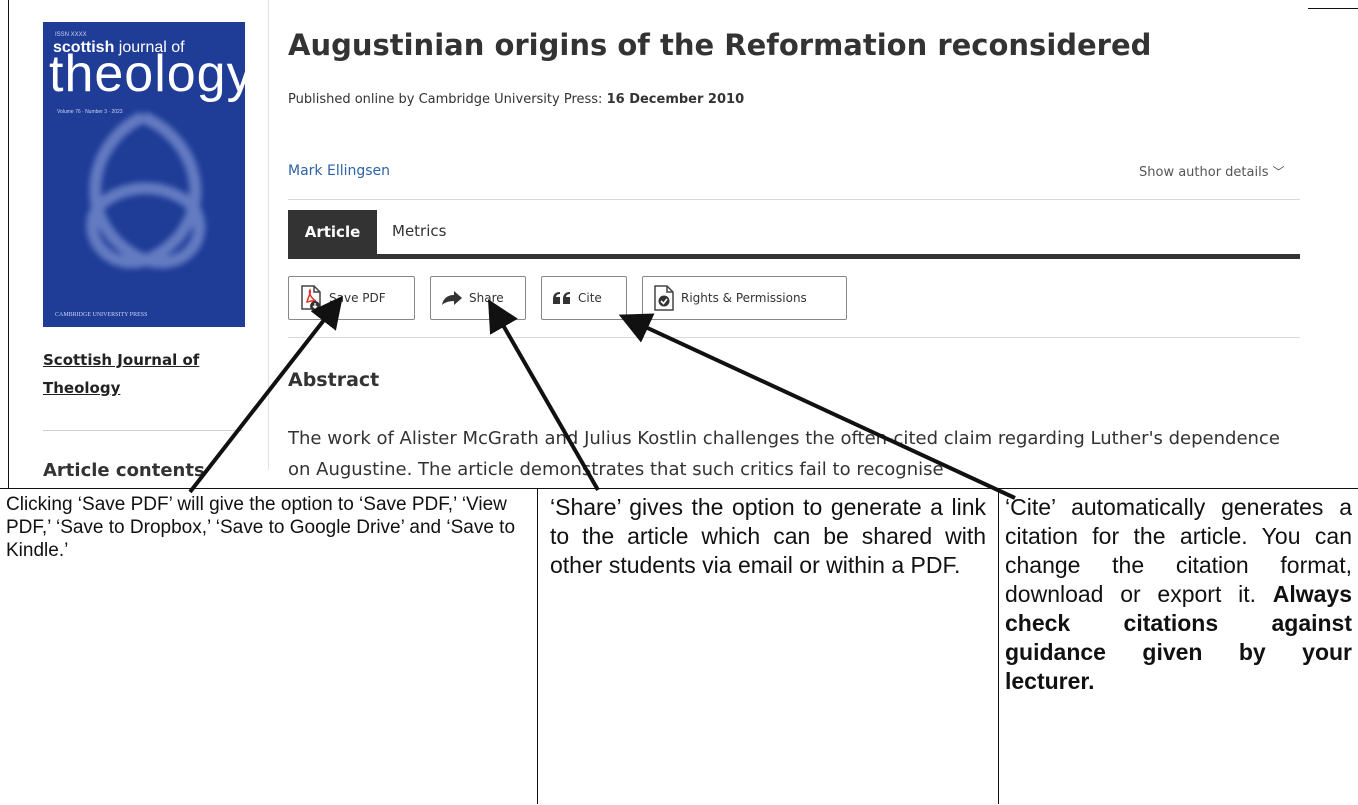 This screenshot has height=805, width=1358. I want to click on cover-journal-title: theology, so click(147, 74).